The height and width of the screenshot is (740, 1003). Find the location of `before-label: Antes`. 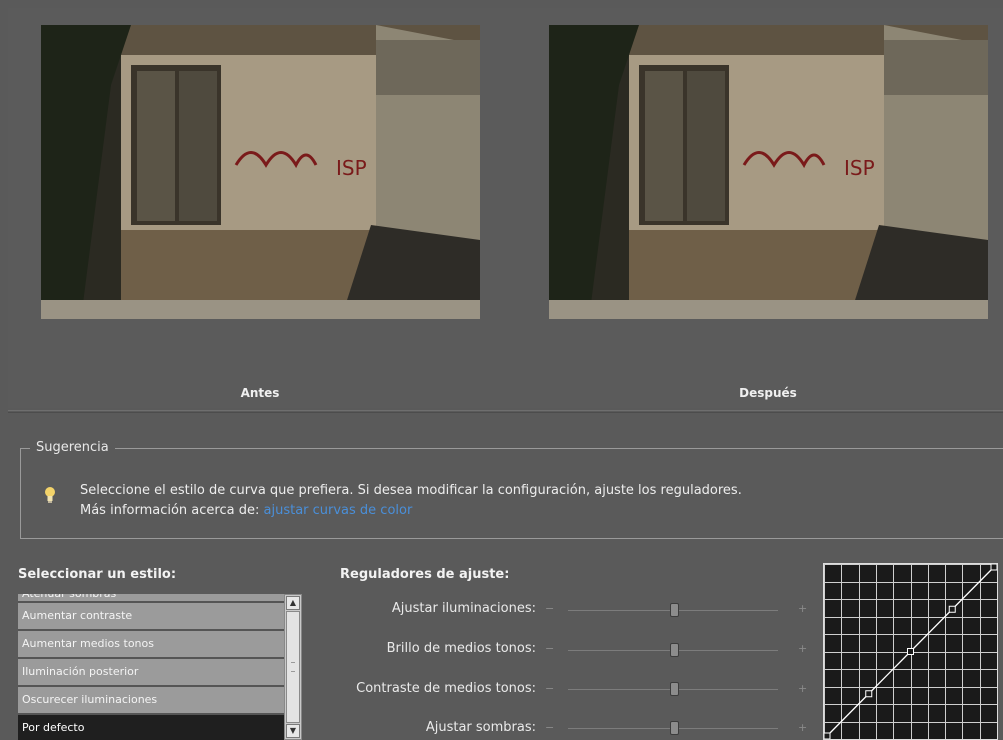

before-label: Antes is located at coordinates (260, 393).